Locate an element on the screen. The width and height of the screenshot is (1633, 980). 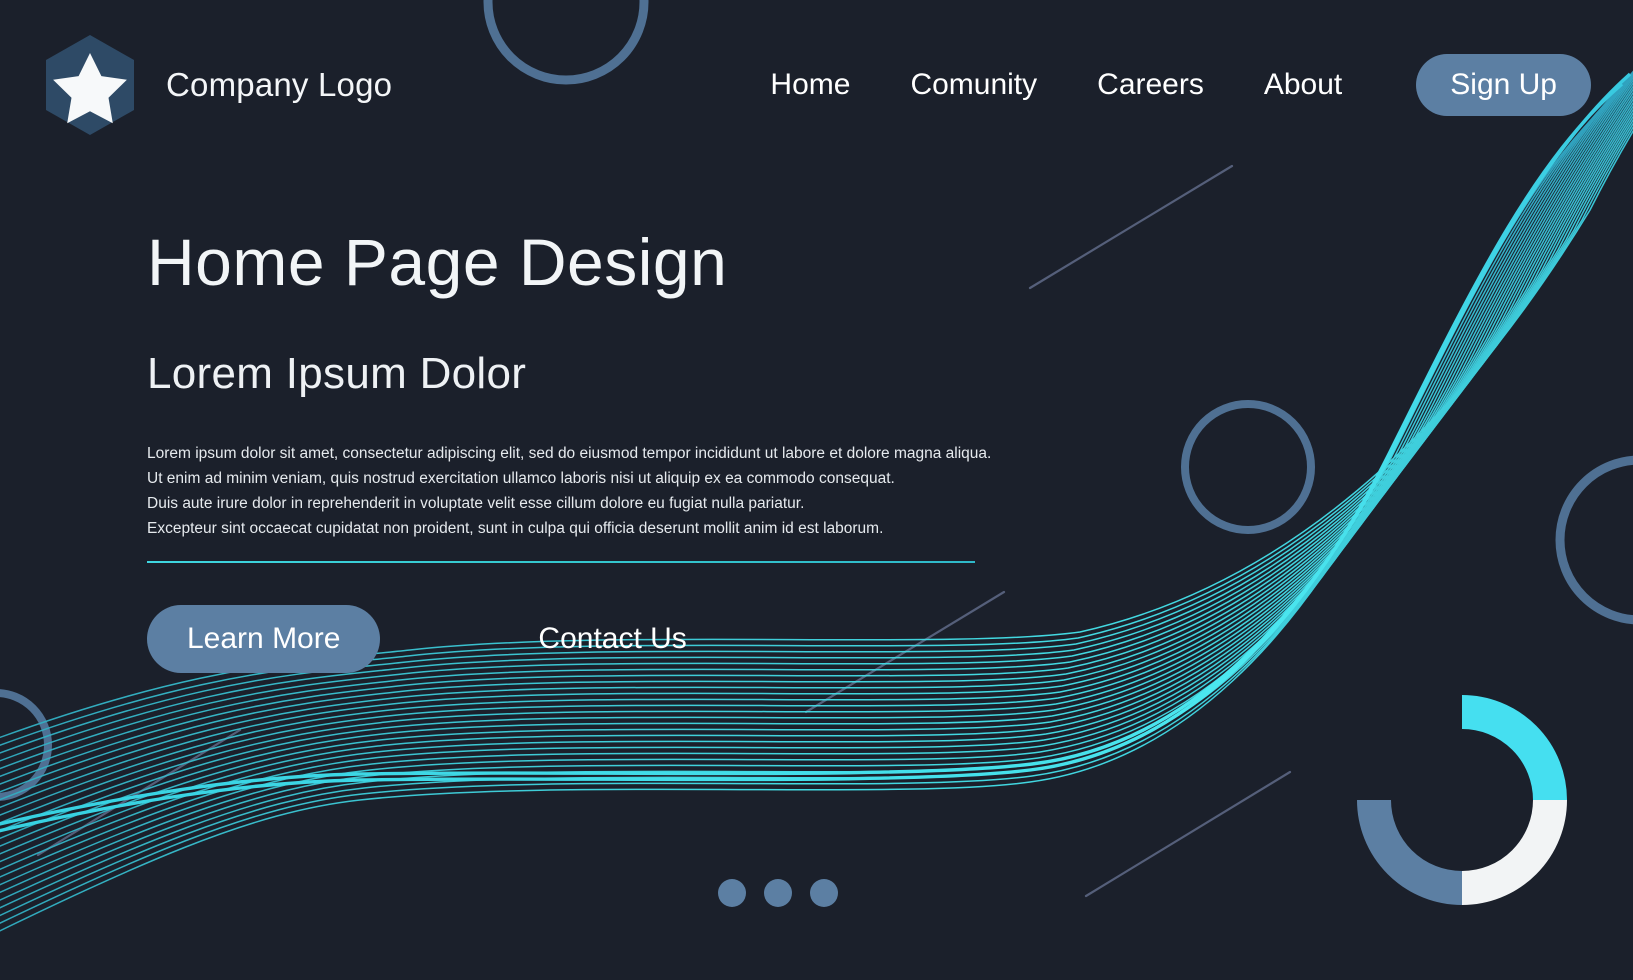
section-divider is located at coordinates (561, 562).